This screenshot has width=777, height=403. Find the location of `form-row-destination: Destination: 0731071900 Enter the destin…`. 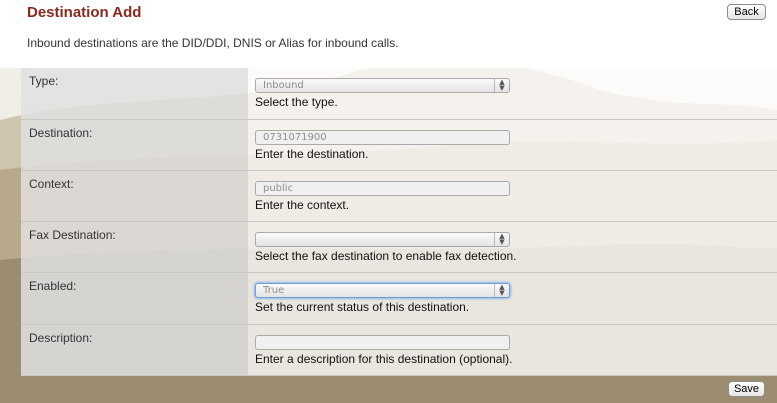

form-row-destination: Destination: 0731071900 Enter the destin… is located at coordinates (399, 145).